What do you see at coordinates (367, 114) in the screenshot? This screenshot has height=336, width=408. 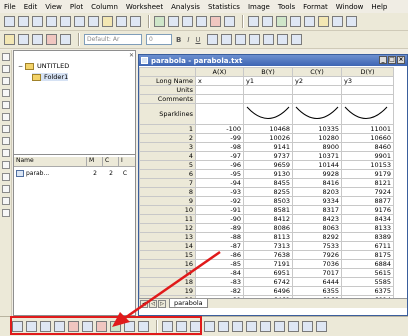 I see `sparkline-cell` at bounding box center [367, 114].